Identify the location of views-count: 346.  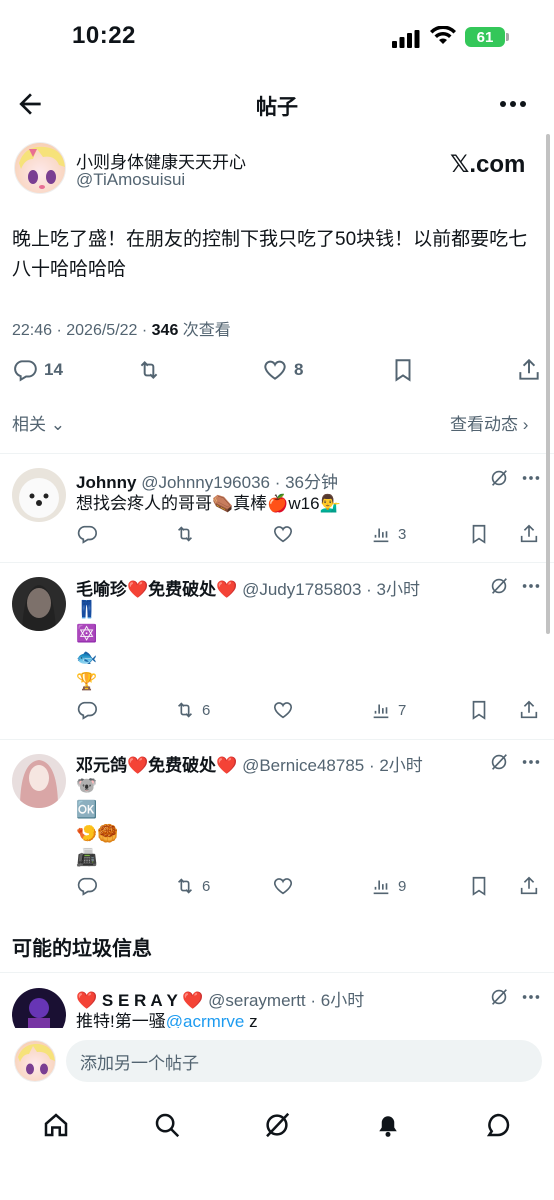
(165, 330).